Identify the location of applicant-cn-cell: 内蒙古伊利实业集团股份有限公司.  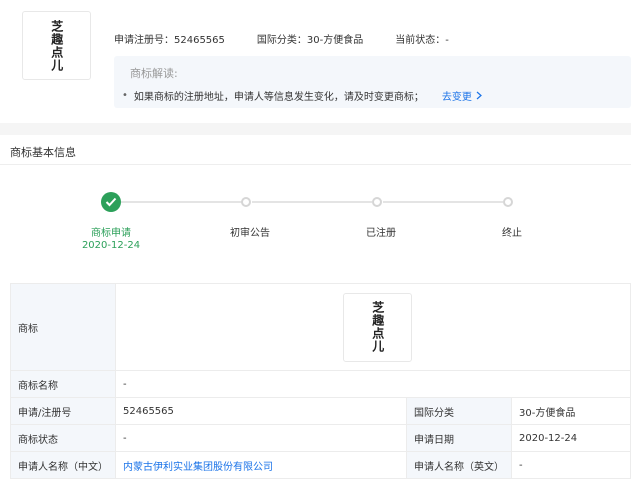
(261, 465).